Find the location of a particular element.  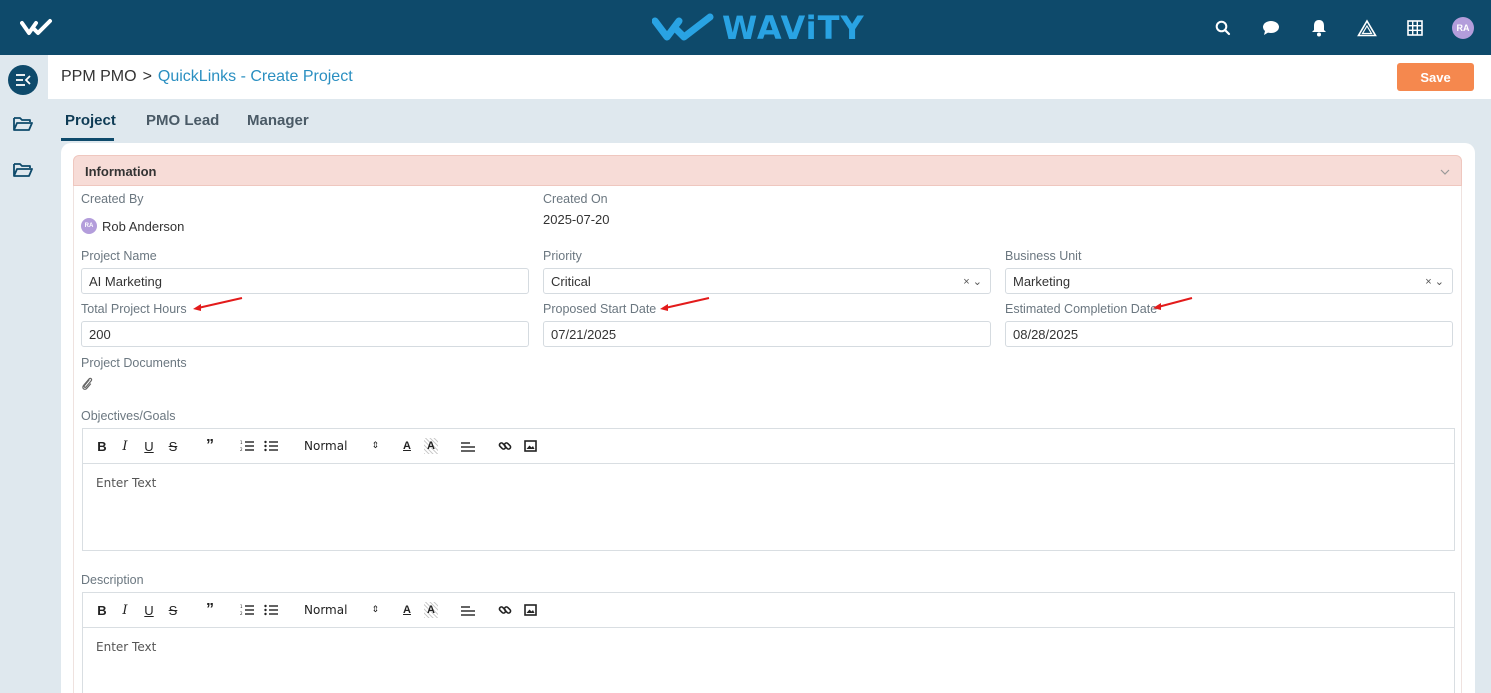

active-tab-indicator is located at coordinates (87, 139).